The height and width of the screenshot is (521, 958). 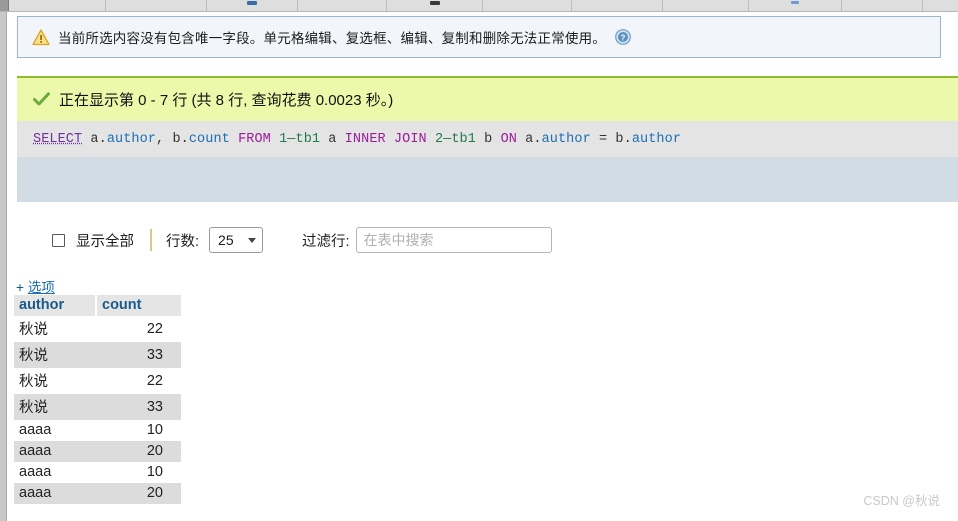 I want to click on csdn-watermark: CSDN @秋说, so click(x=901, y=501).